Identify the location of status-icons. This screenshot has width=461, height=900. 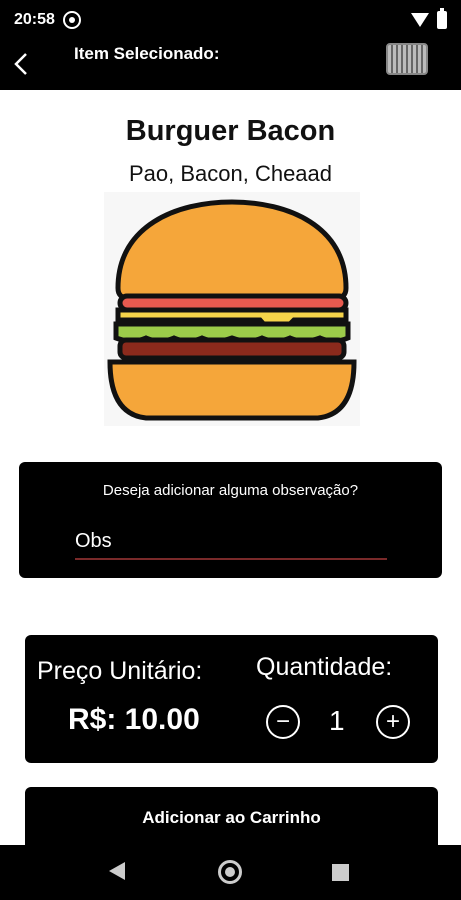
(429, 18).